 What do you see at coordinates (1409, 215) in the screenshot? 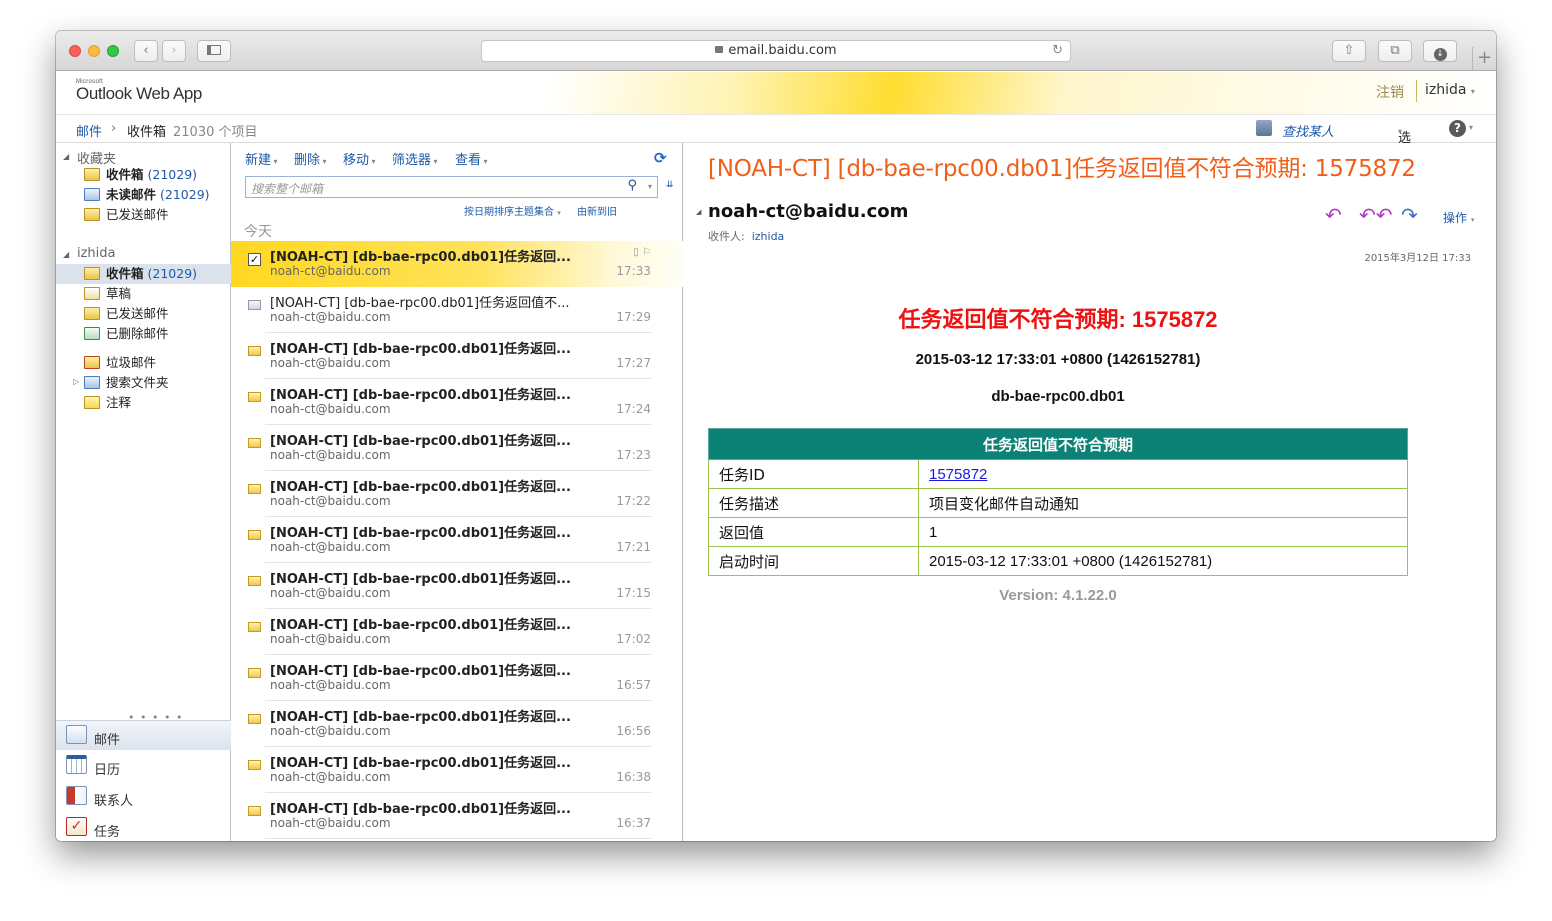
I see `forward-icon: ↷` at bounding box center [1409, 215].